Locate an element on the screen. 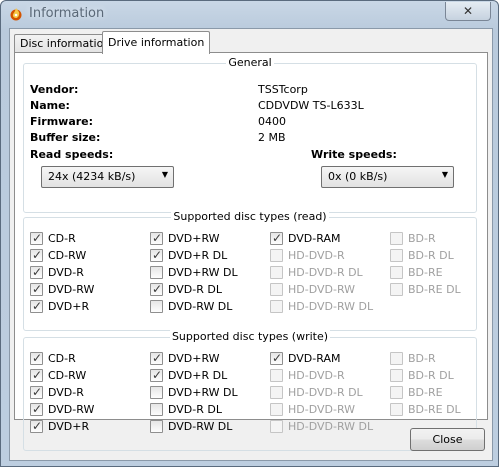 Image resolution: width=499 pixels, height=467 pixels. close-icon: ✕ is located at coordinates (468, 11).